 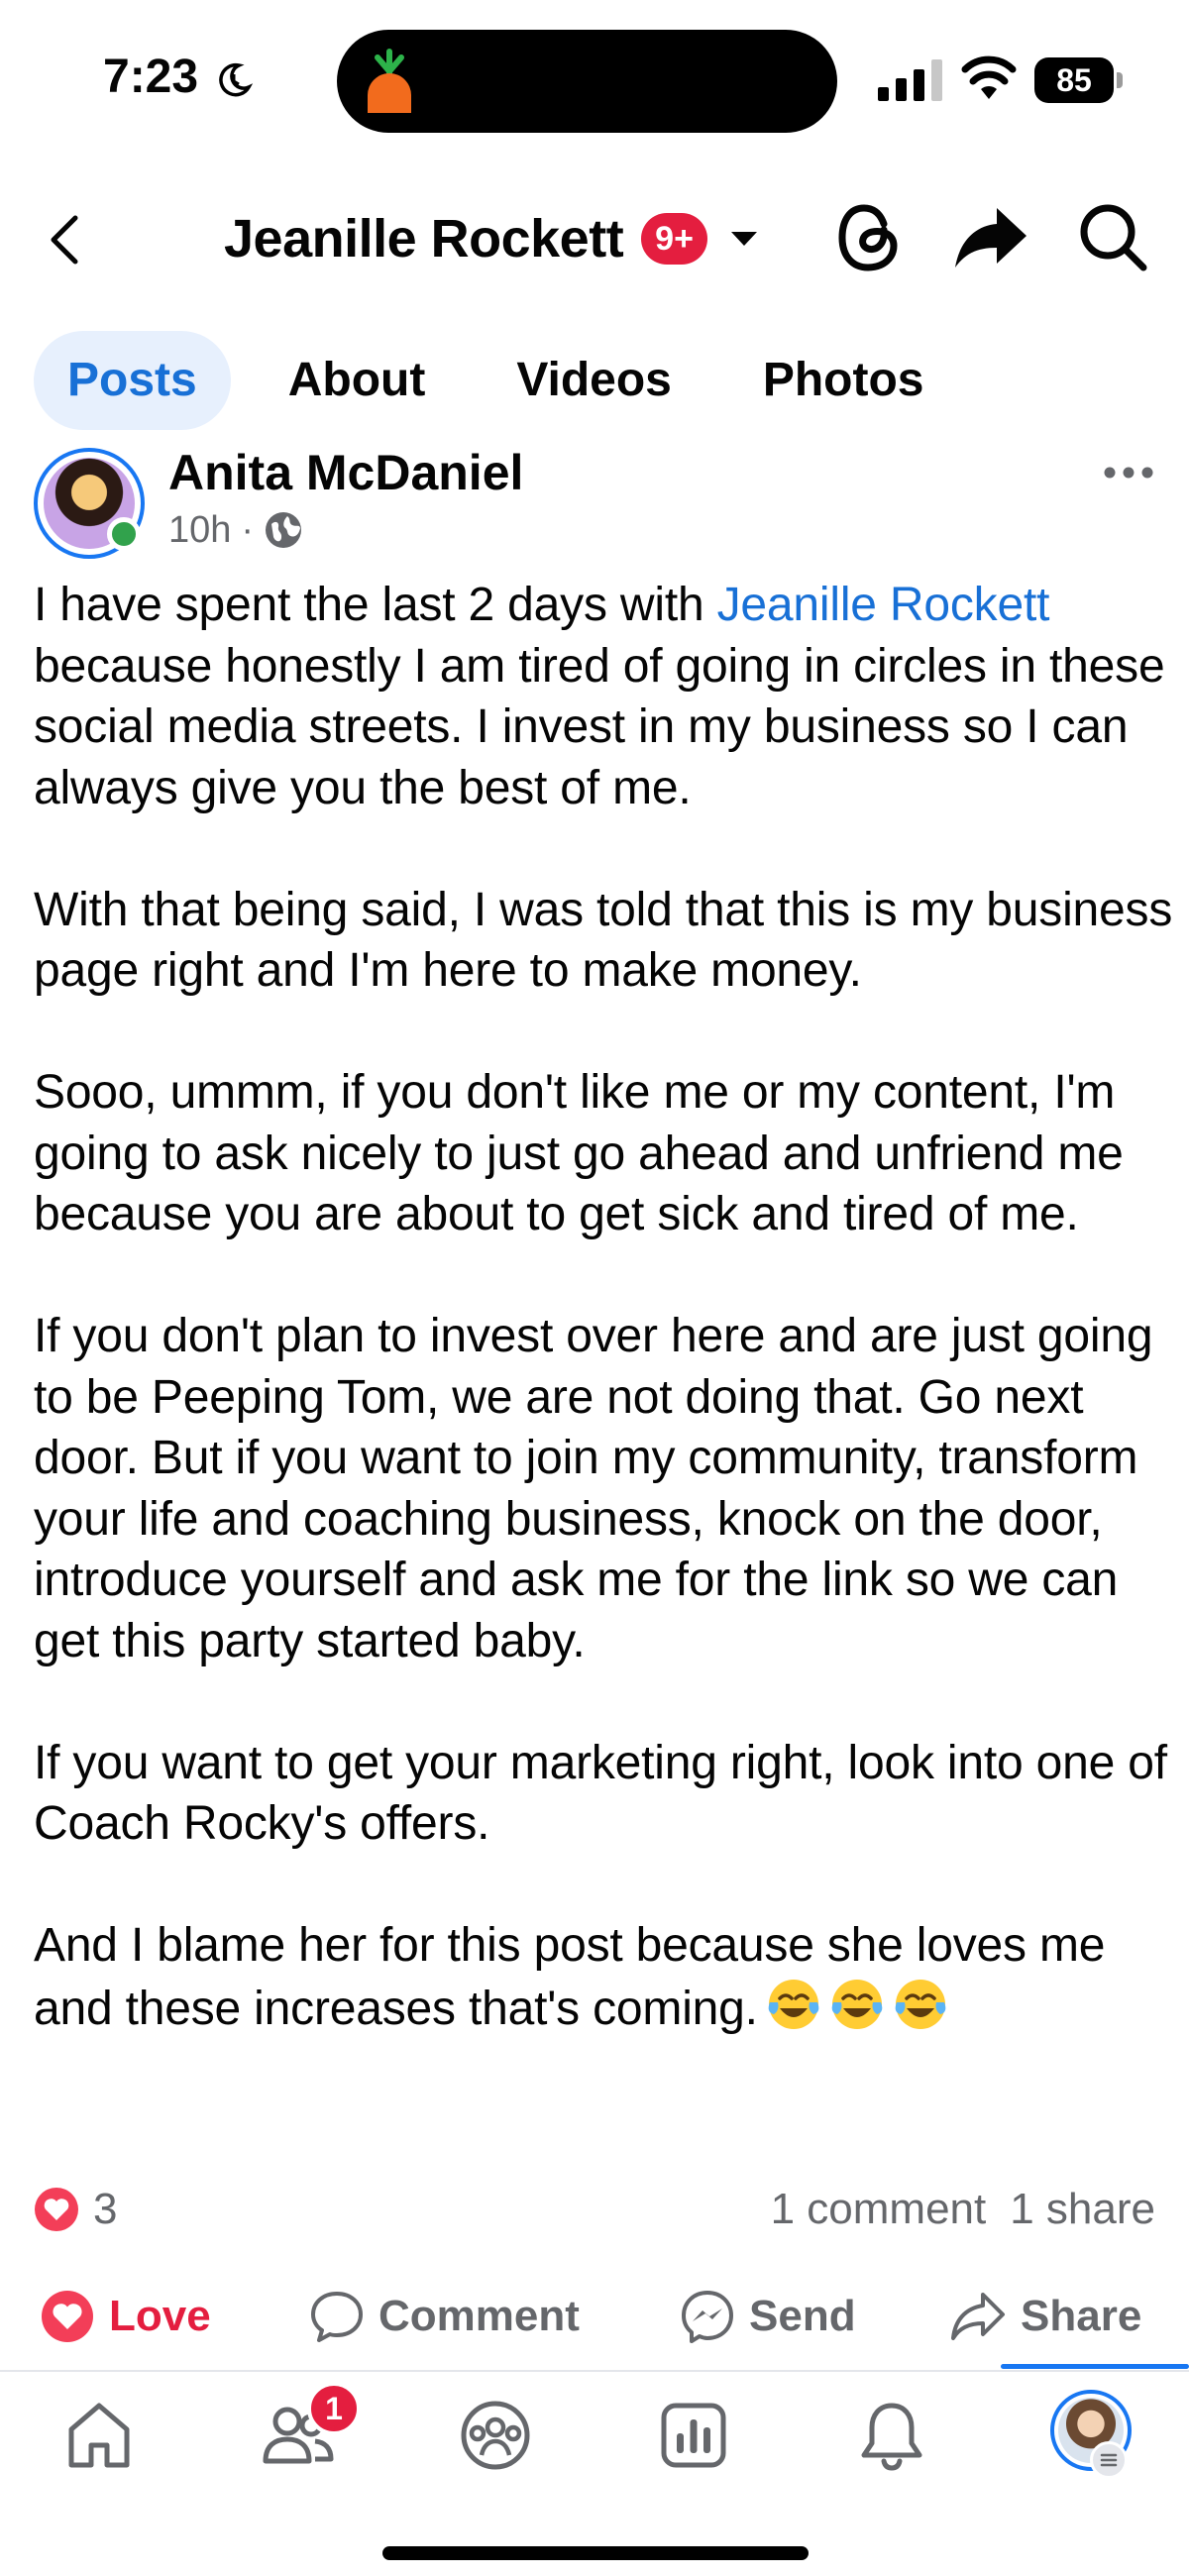 What do you see at coordinates (337, 2317) in the screenshot?
I see `comment-icon` at bounding box center [337, 2317].